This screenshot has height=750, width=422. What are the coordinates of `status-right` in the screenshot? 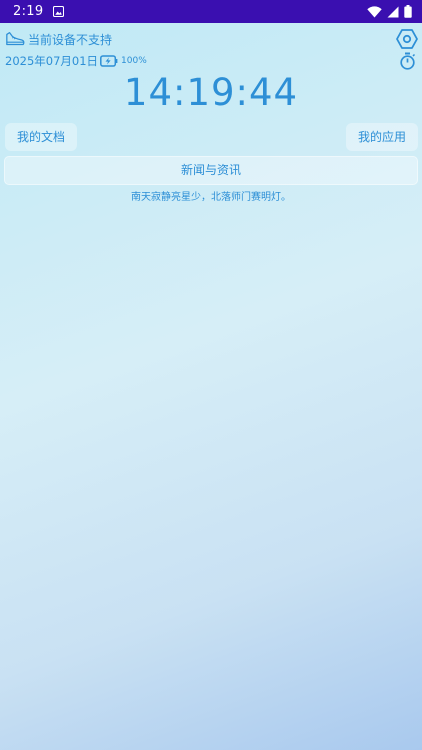 It's located at (389, 11).